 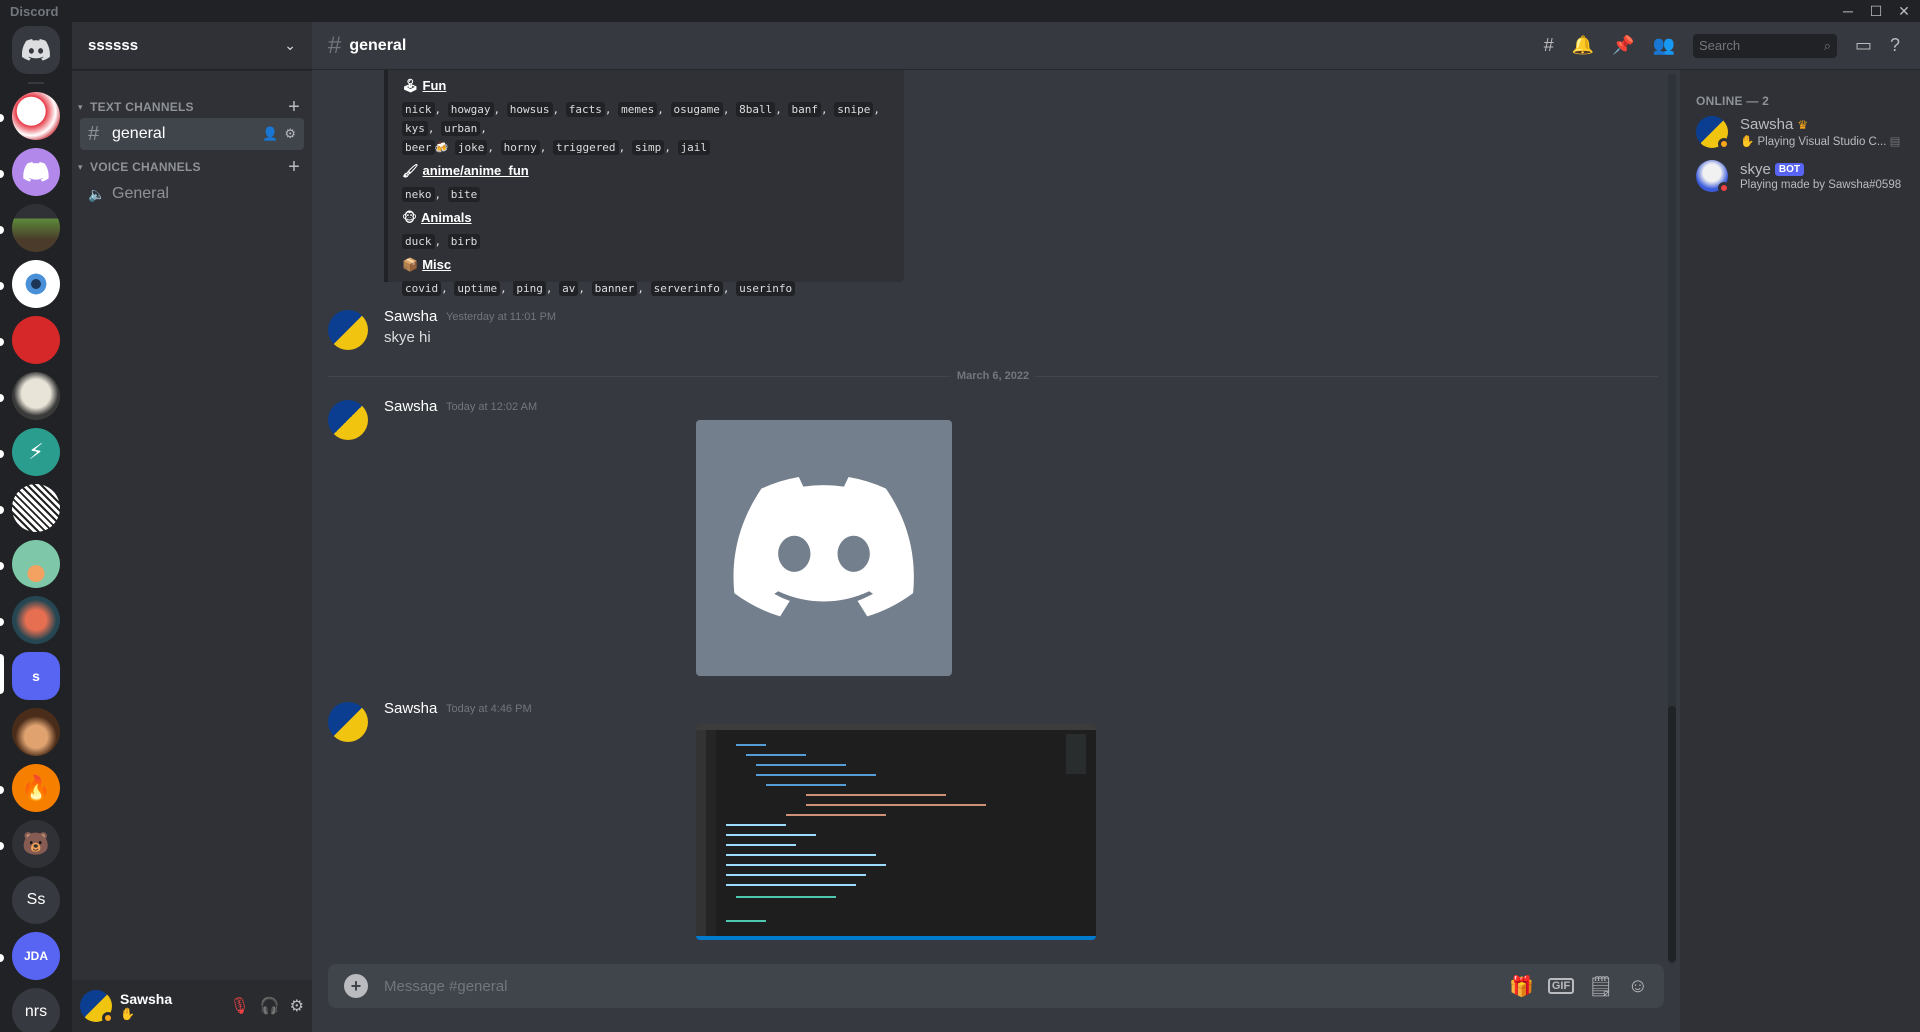 What do you see at coordinates (36, 452) in the screenshot?
I see `server-icon-bolt: ⚡` at bounding box center [36, 452].